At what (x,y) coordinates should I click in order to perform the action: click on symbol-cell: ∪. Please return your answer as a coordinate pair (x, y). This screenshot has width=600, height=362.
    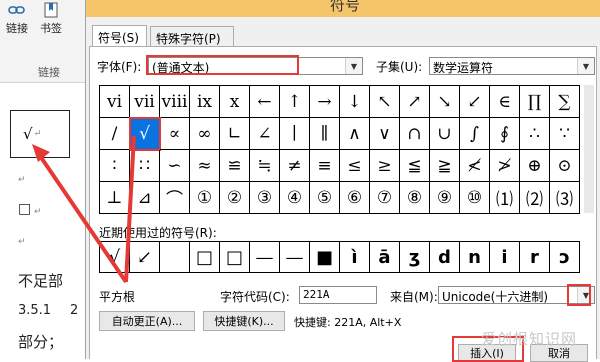
    Looking at the image, I should click on (445, 134).